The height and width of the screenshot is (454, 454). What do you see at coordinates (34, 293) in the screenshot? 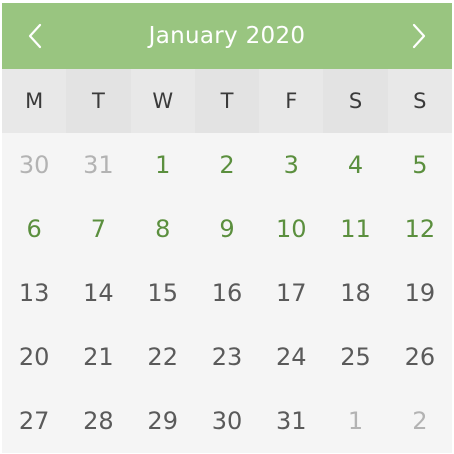
I see `day-cell: 13` at bounding box center [34, 293].